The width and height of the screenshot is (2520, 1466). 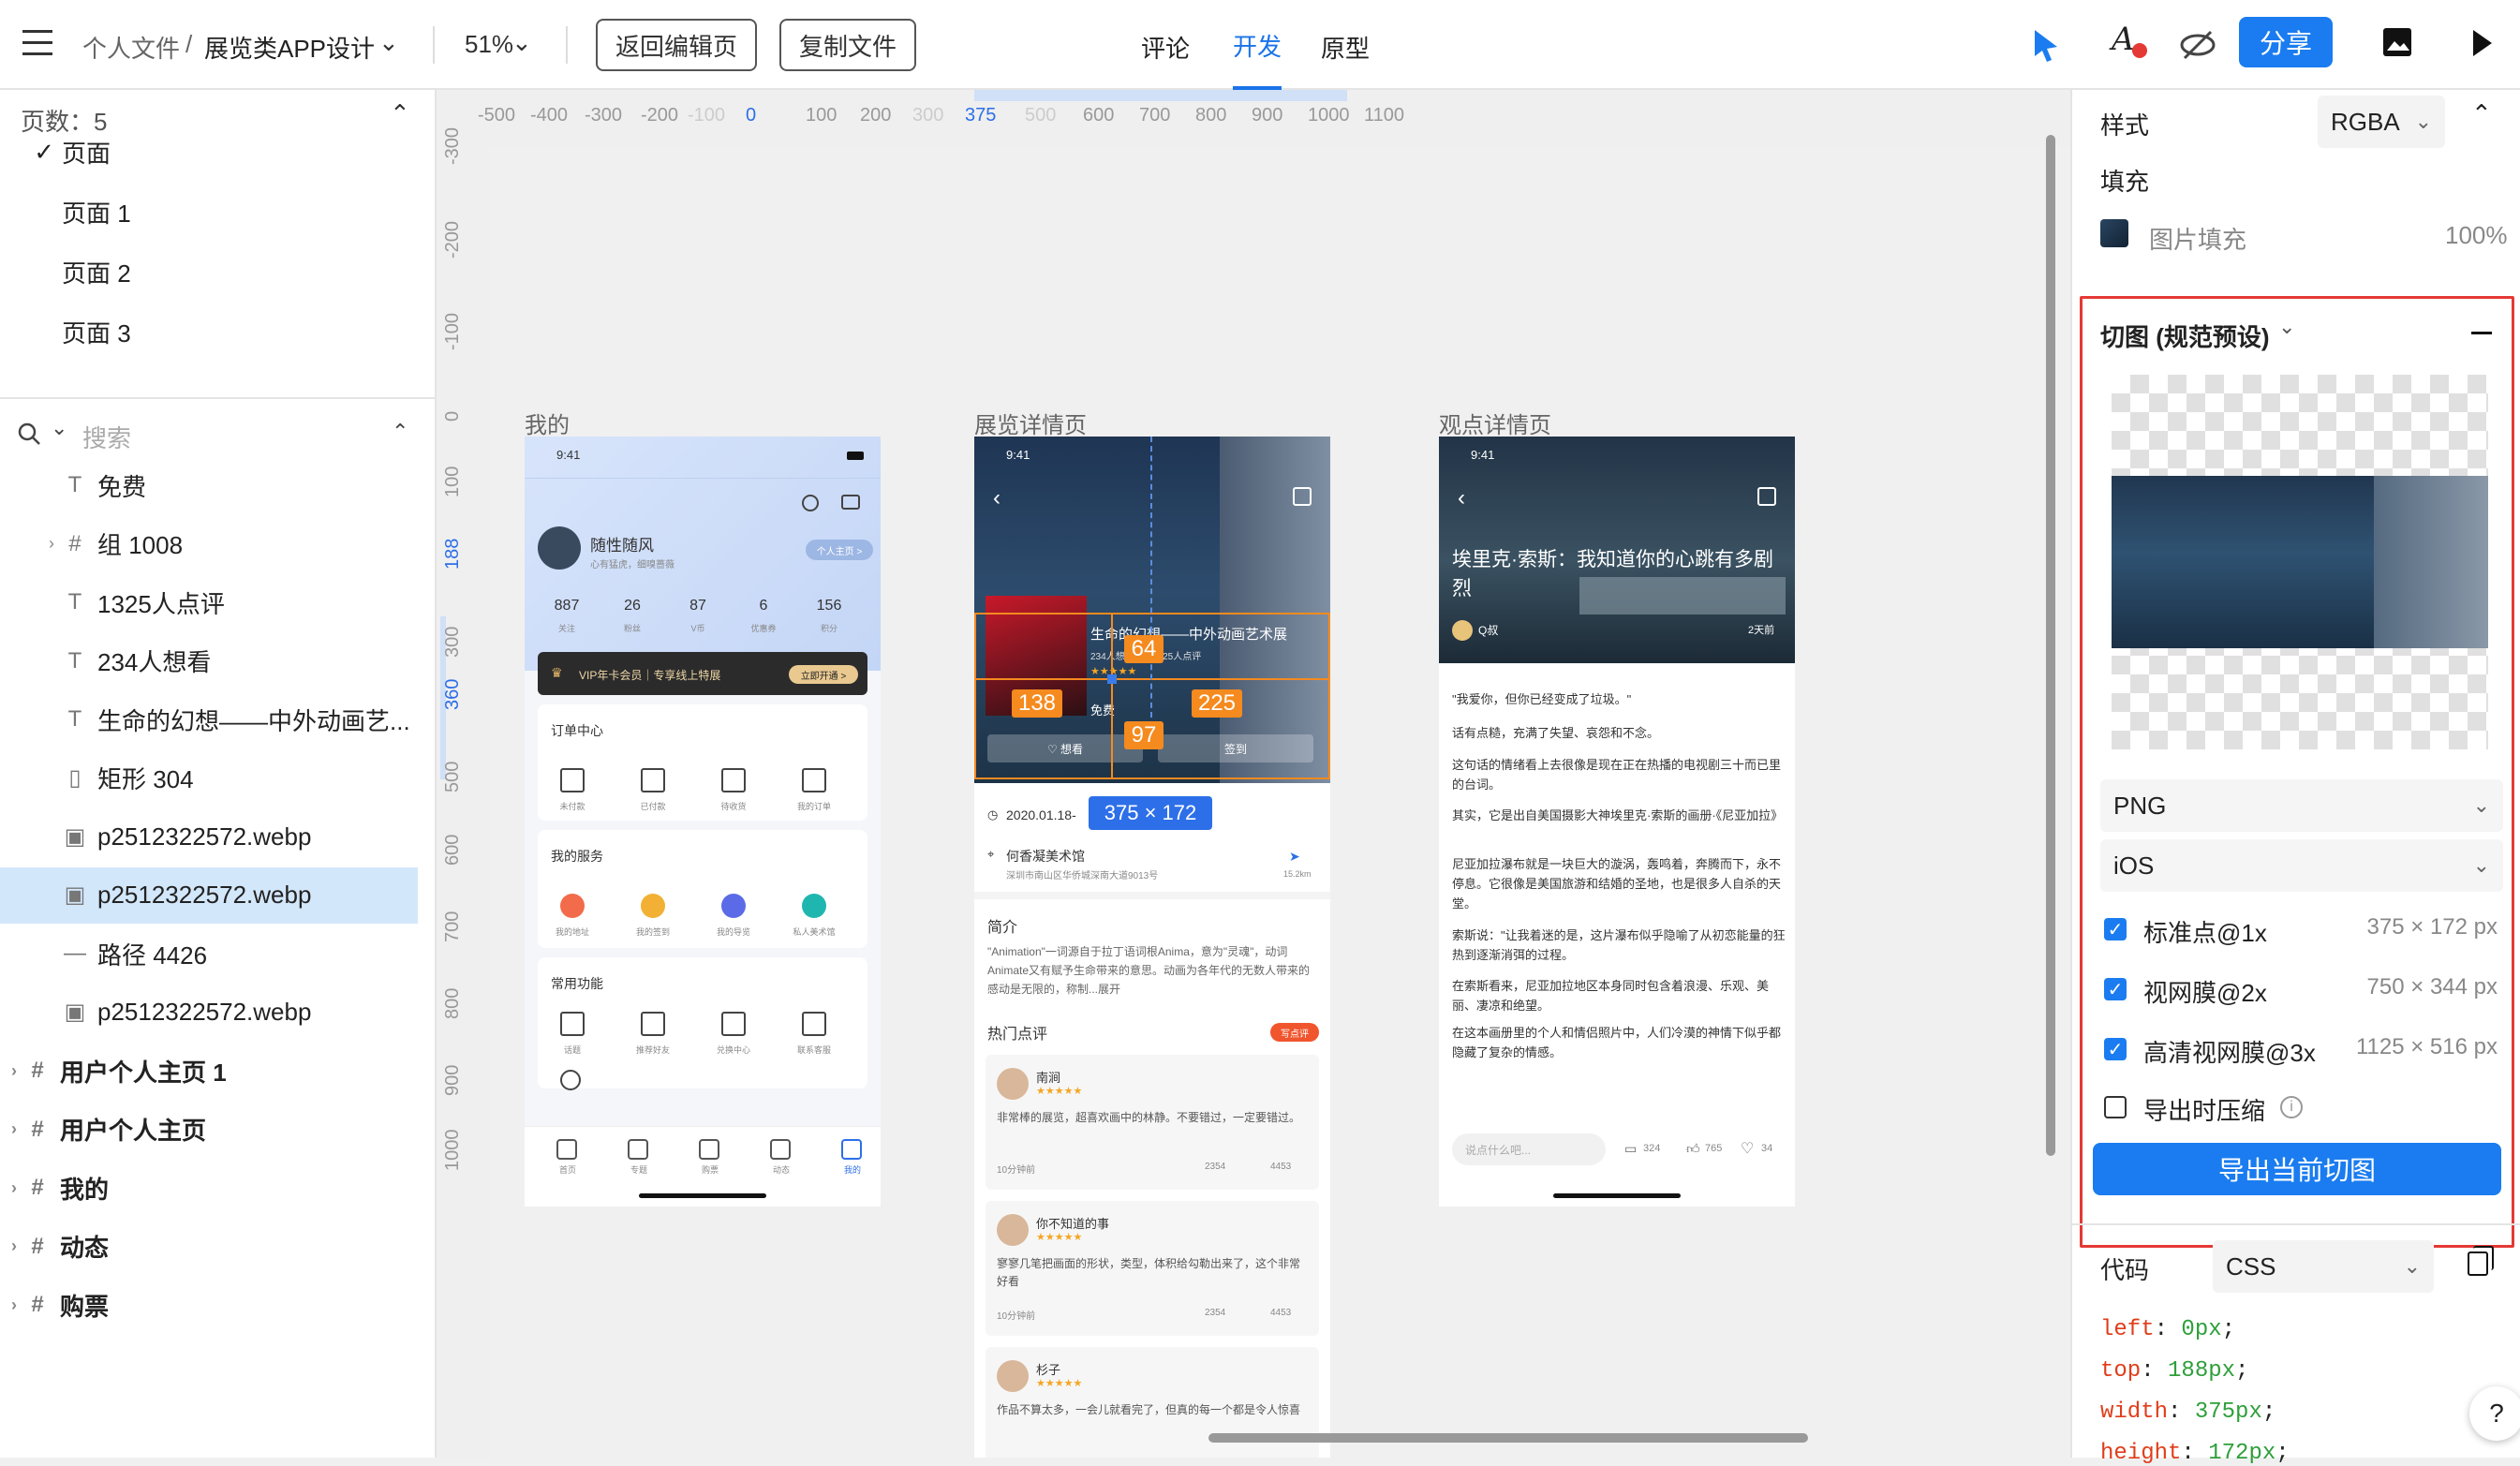 I want to click on layer-item: › # 购票, so click(x=209, y=1305).